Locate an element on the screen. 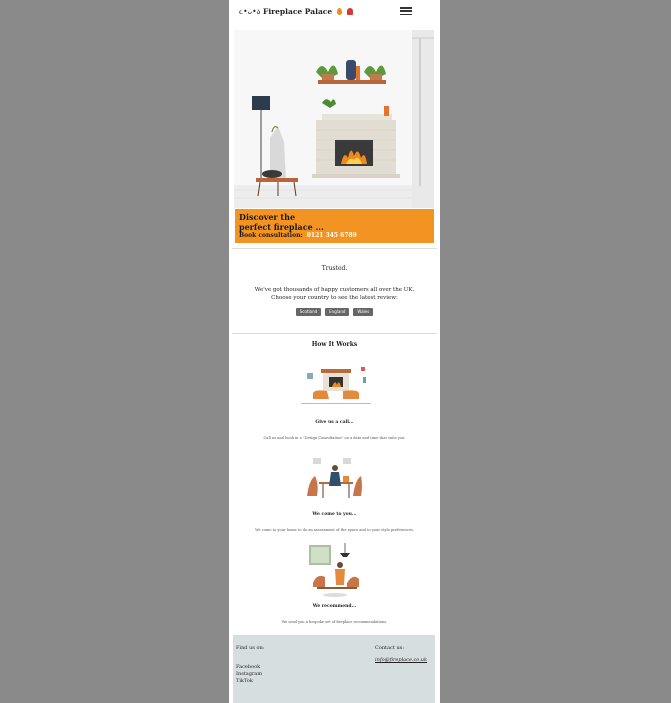 The height and width of the screenshot is (703, 671). step-3-illustration is located at coordinates (334, 570).